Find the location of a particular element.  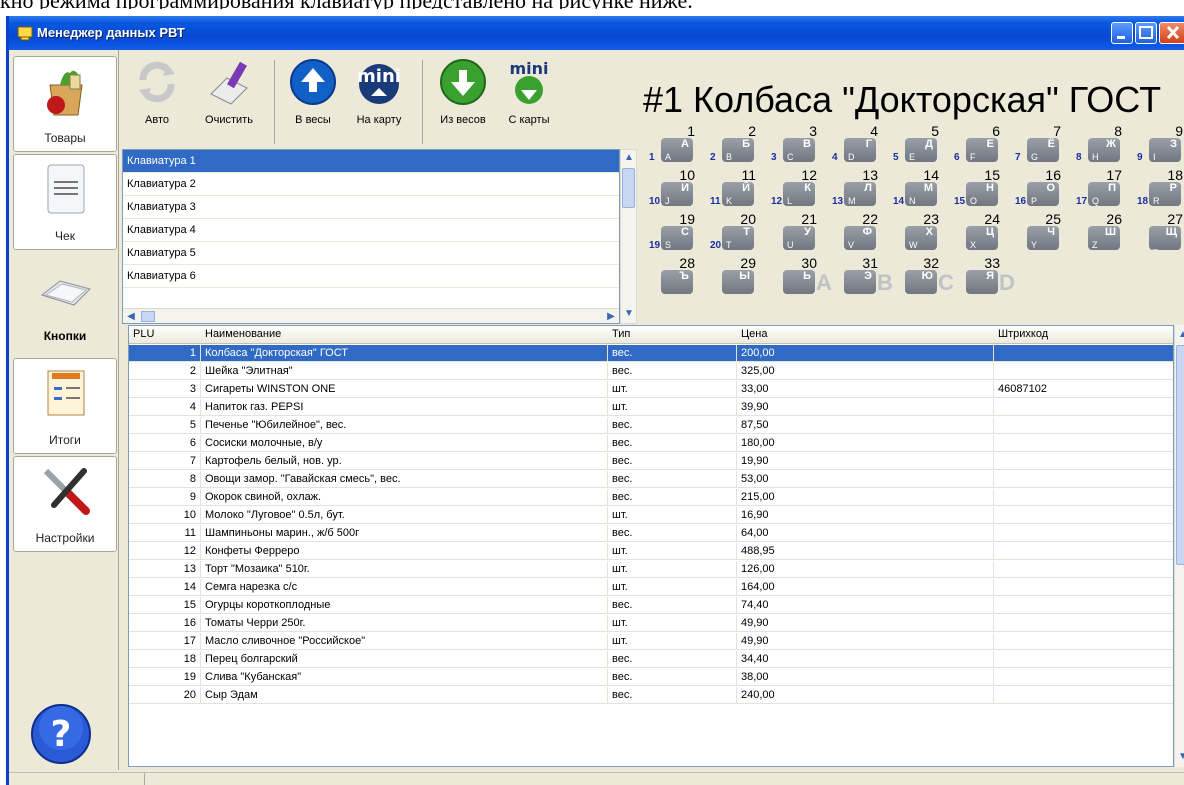

cell-name: Конфеты Ферреро is located at coordinates (405, 551).